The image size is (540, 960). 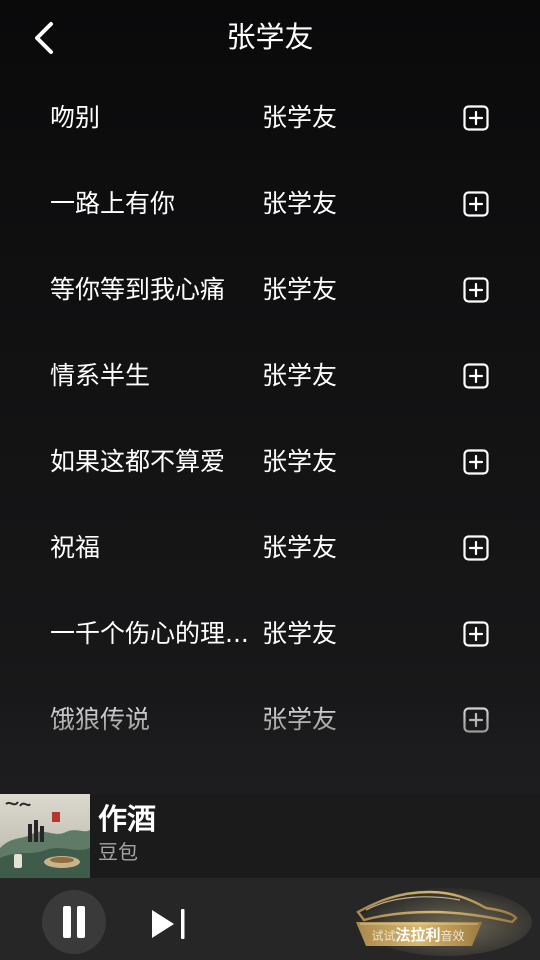 I want to click on page-title: 张学友, so click(x=270, y=37).